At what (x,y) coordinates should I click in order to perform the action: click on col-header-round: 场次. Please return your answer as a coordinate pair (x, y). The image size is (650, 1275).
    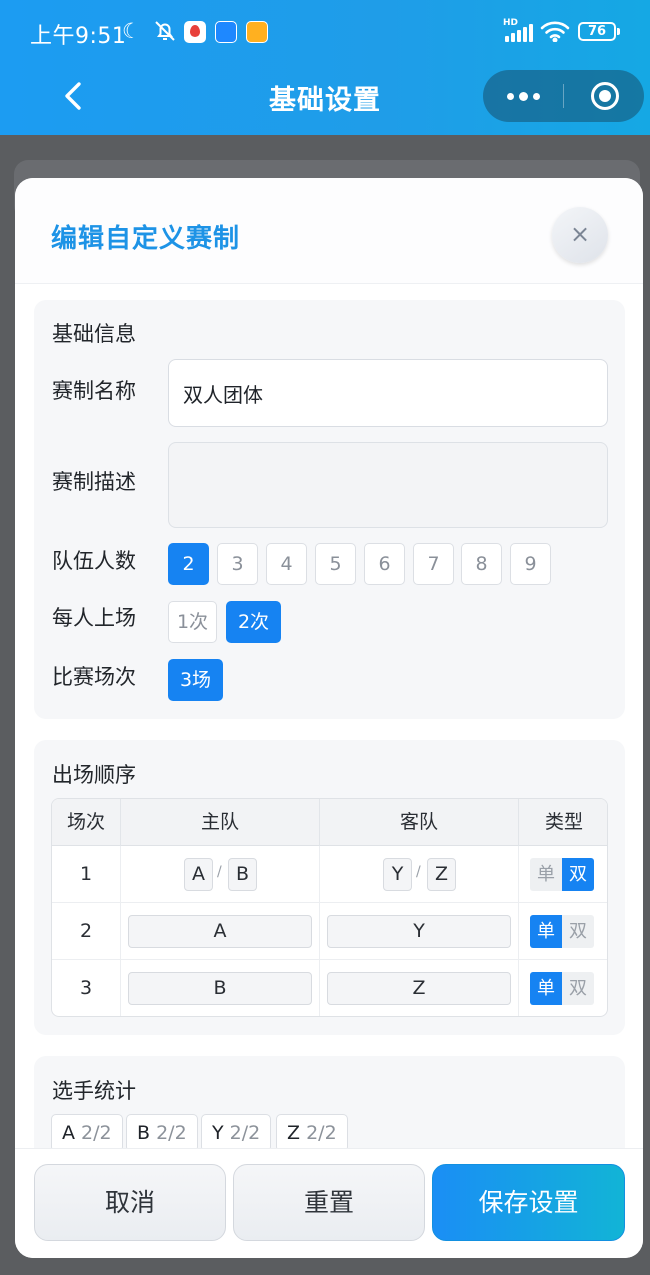
    Looking at the image, I should click on (86, 822).